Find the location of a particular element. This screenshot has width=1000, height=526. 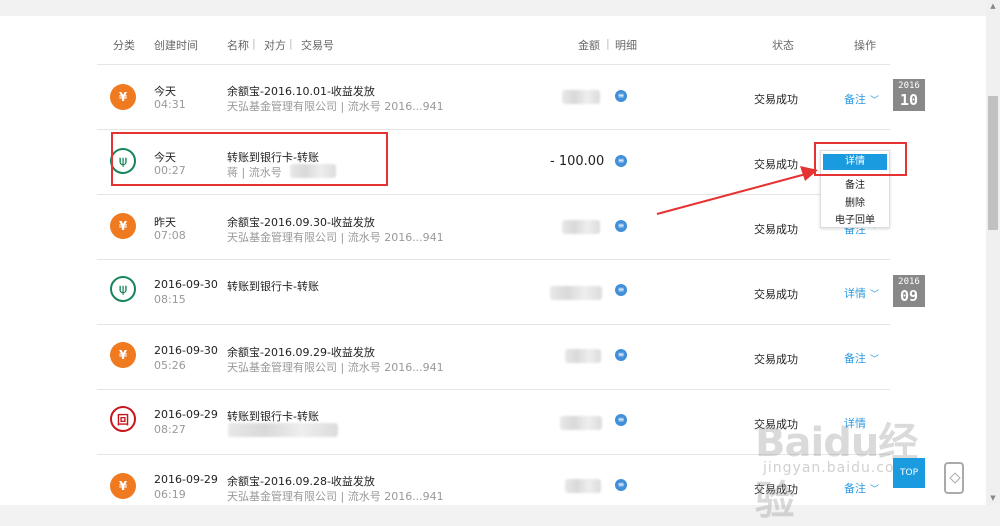

row-amount: - 100.00 is located at coordinates (577, 161).